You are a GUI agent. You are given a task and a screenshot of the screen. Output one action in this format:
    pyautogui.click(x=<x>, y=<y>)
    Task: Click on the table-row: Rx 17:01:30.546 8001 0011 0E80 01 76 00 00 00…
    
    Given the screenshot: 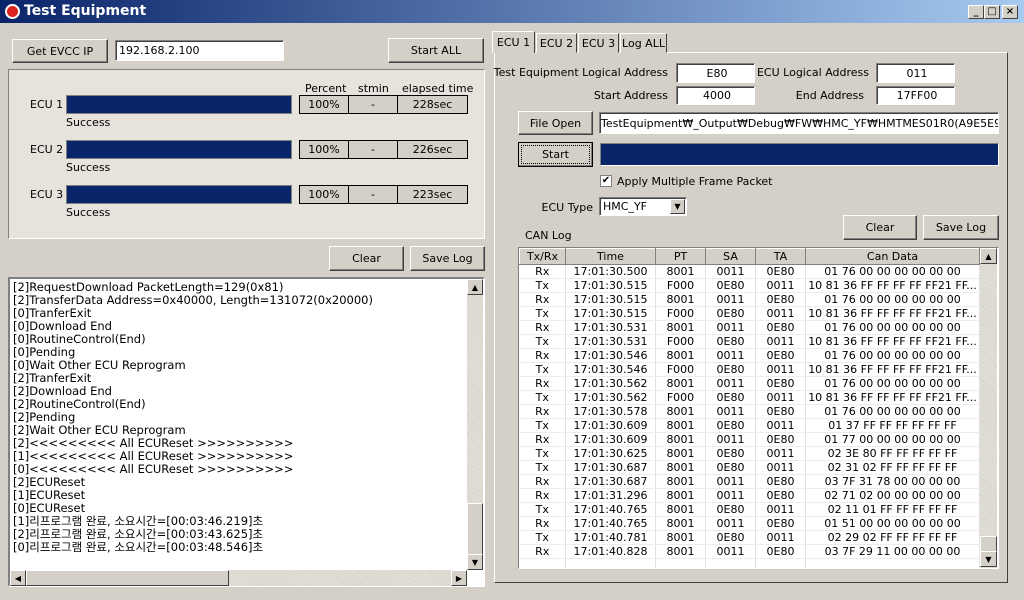 What is the action you would take?
    pyautogui.click(x=749, y=355)
    